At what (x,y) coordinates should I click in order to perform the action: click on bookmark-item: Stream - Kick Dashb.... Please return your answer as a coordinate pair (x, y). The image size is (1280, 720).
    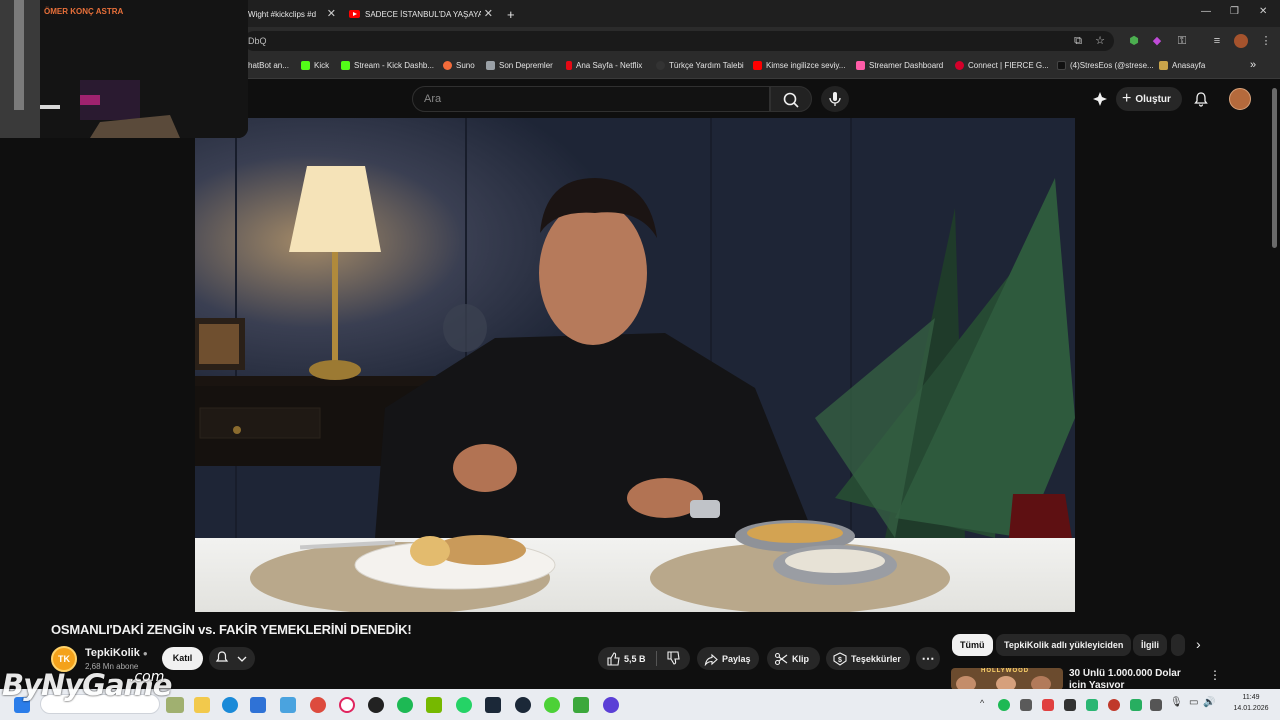
    Looking at the image, I should click on (387, 65).